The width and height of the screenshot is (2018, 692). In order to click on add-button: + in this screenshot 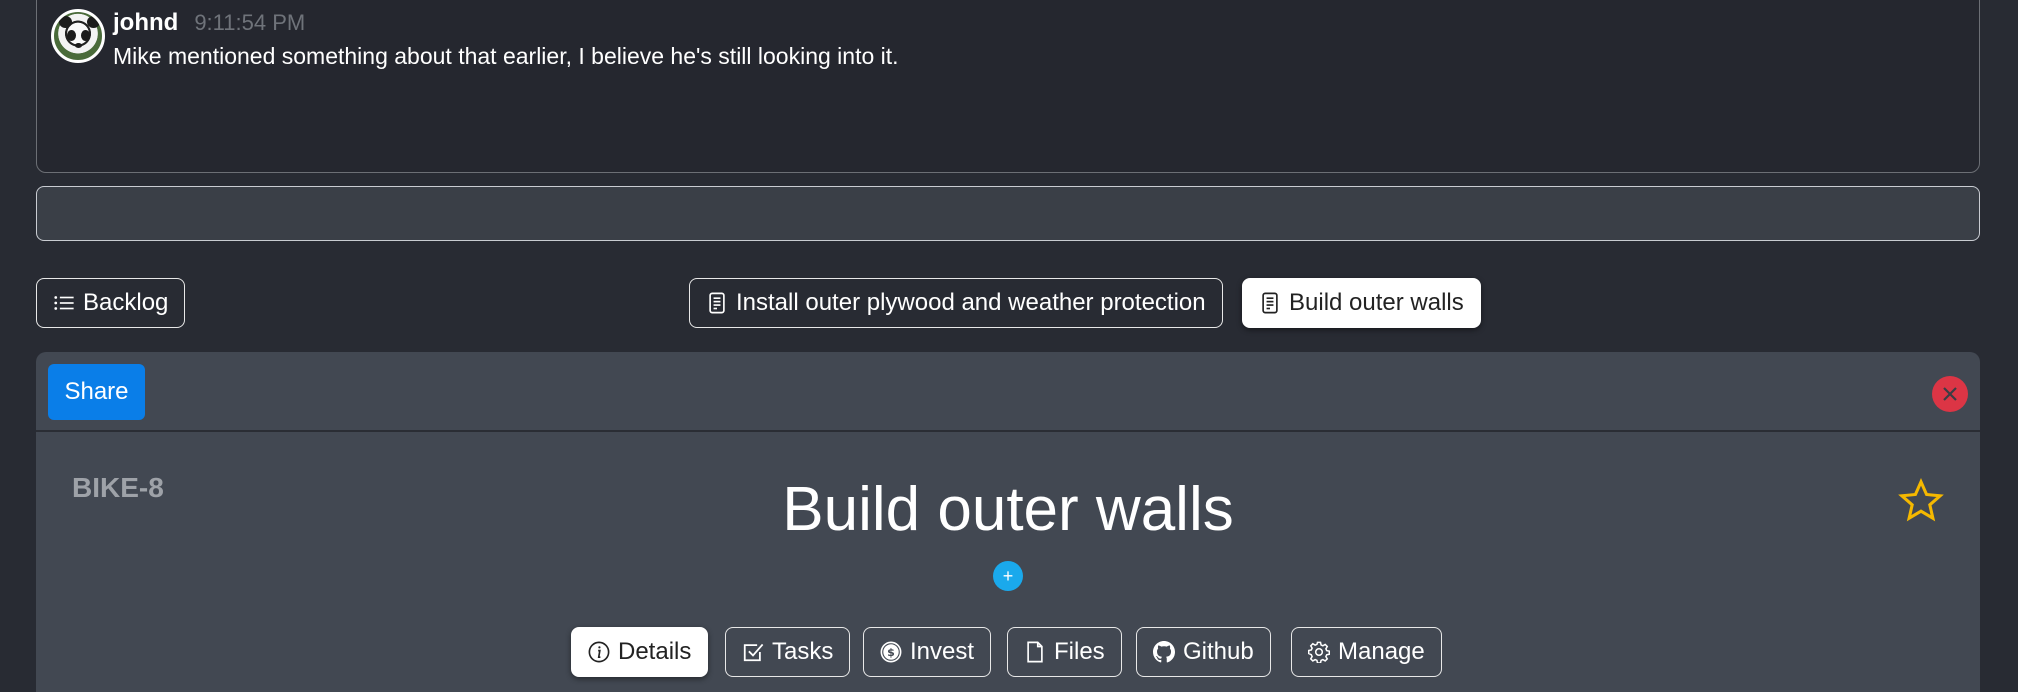, I will do `click(1008, 576)`.